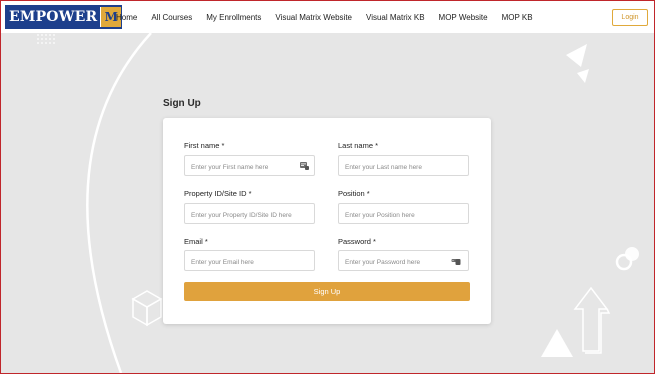 This screenshot has width=655, height=374. What do you see at coordinates (592, 320) in the screenshot?
I see `decorative-arrow` at bounding box center [592, 320].